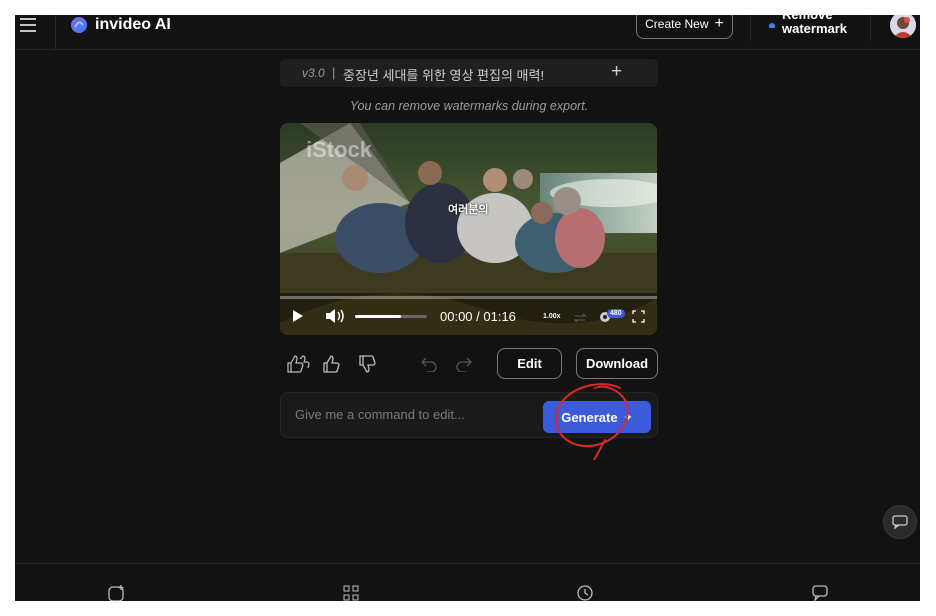 The height and width of the screenshot is (616, 936). I want to click on video-caption: 여러분의, so click(468, 210).